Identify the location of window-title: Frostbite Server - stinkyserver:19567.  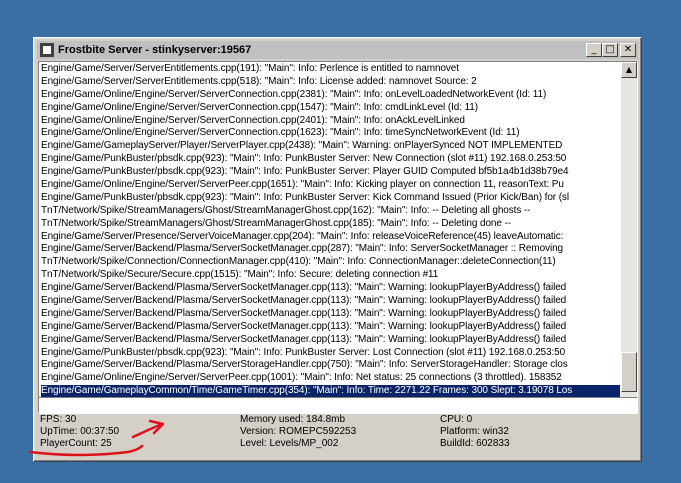
(155, 50).